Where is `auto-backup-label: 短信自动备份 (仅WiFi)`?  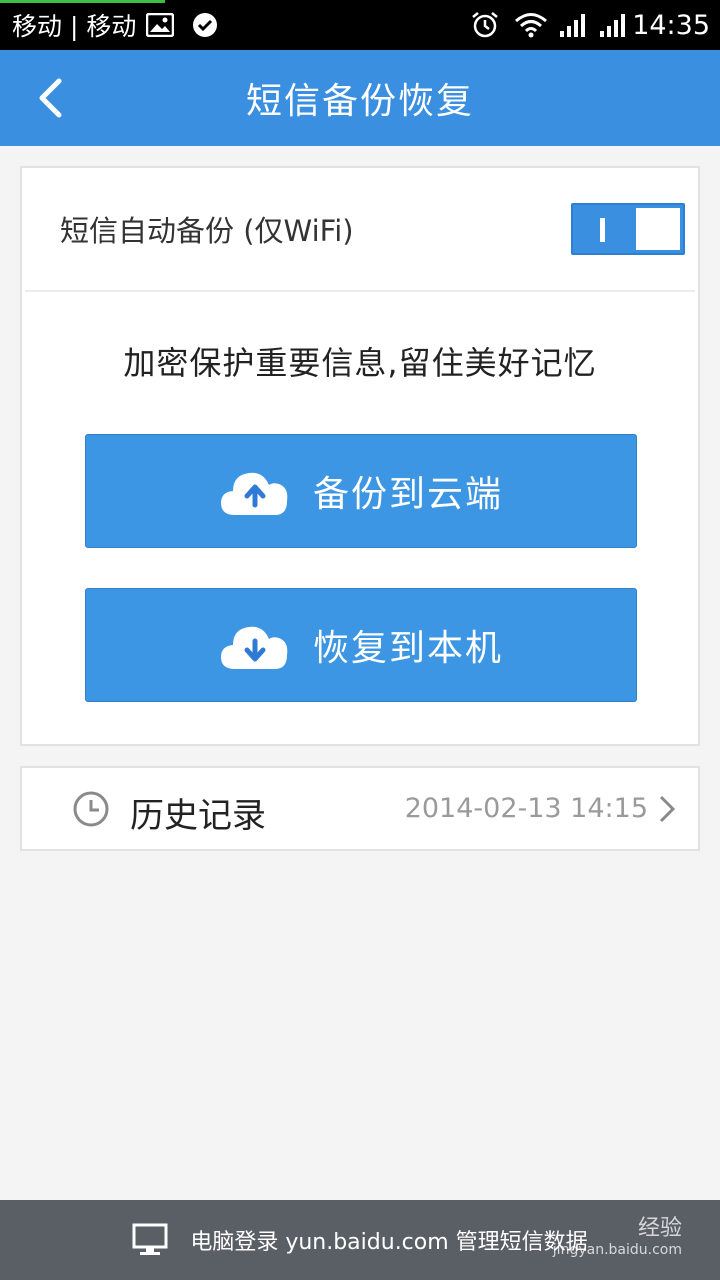 auto-backup-label: 短信自动备份 (仅WiFi) is located at coordinates (207, 231).